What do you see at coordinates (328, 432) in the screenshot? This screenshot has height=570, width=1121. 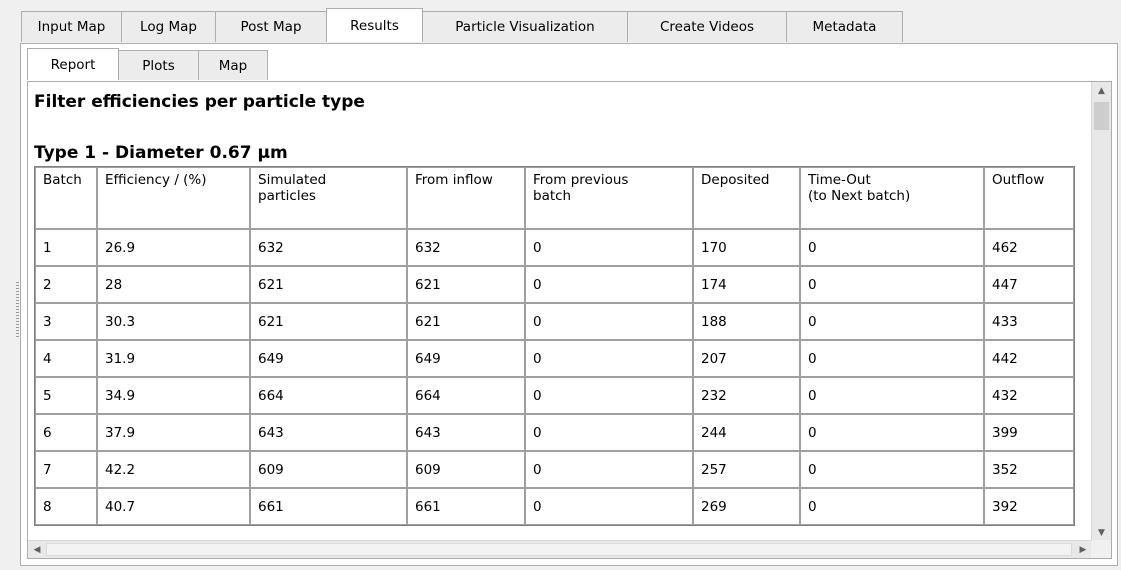 I see `cell-simulated: 643` at bounding box center [328, 432].